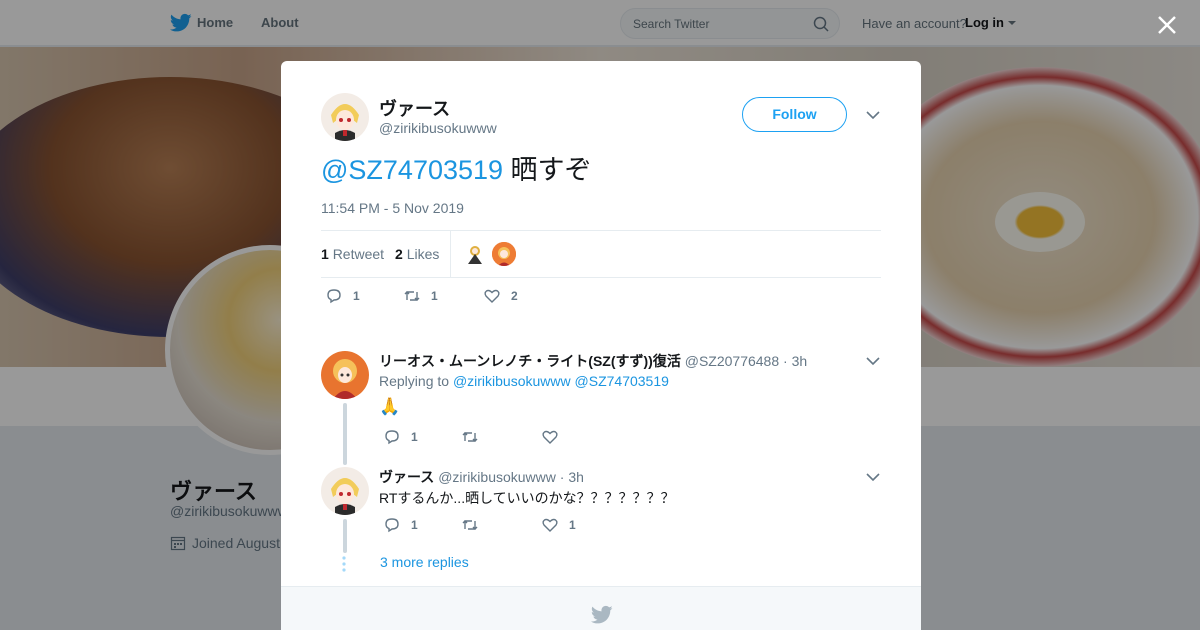  Describe the element at coordinates (794, 114) in the screenshot. I see `follow-button: Follow` at that location.